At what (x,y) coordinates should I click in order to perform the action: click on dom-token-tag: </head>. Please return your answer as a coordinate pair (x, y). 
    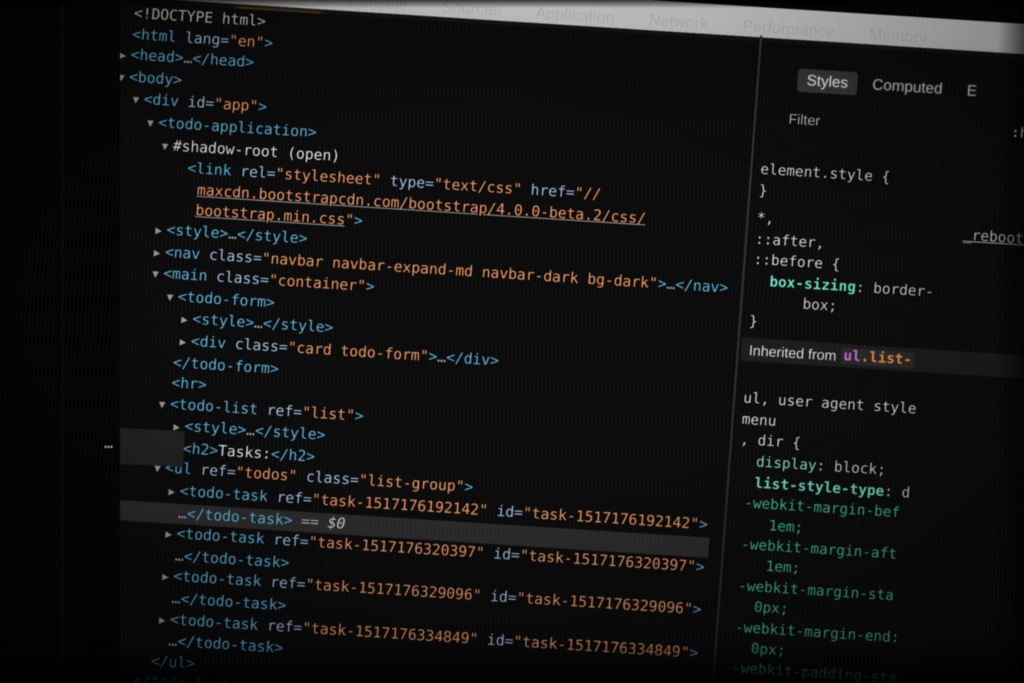
    Looking at the image, I should click on (223, 61).